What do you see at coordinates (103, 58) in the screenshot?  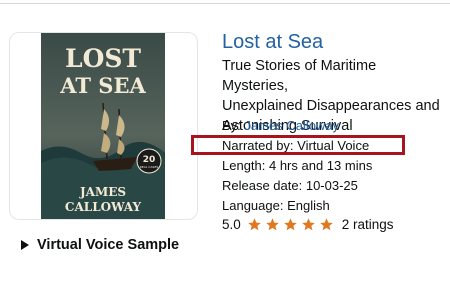 I see `cover-title-line1: LOST` at bounding box center [103, 58].